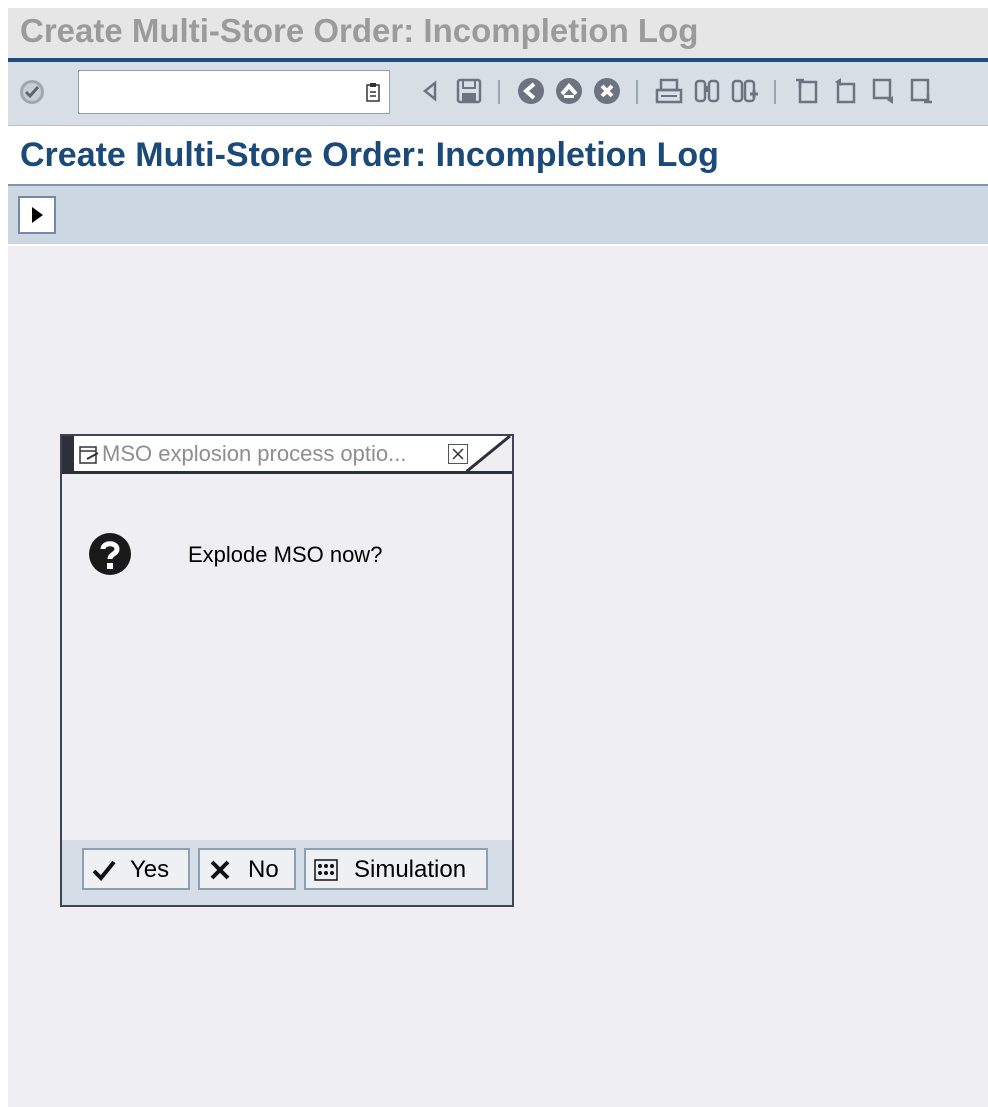  I want to click on yes-button: Yes, so click(136, 869).